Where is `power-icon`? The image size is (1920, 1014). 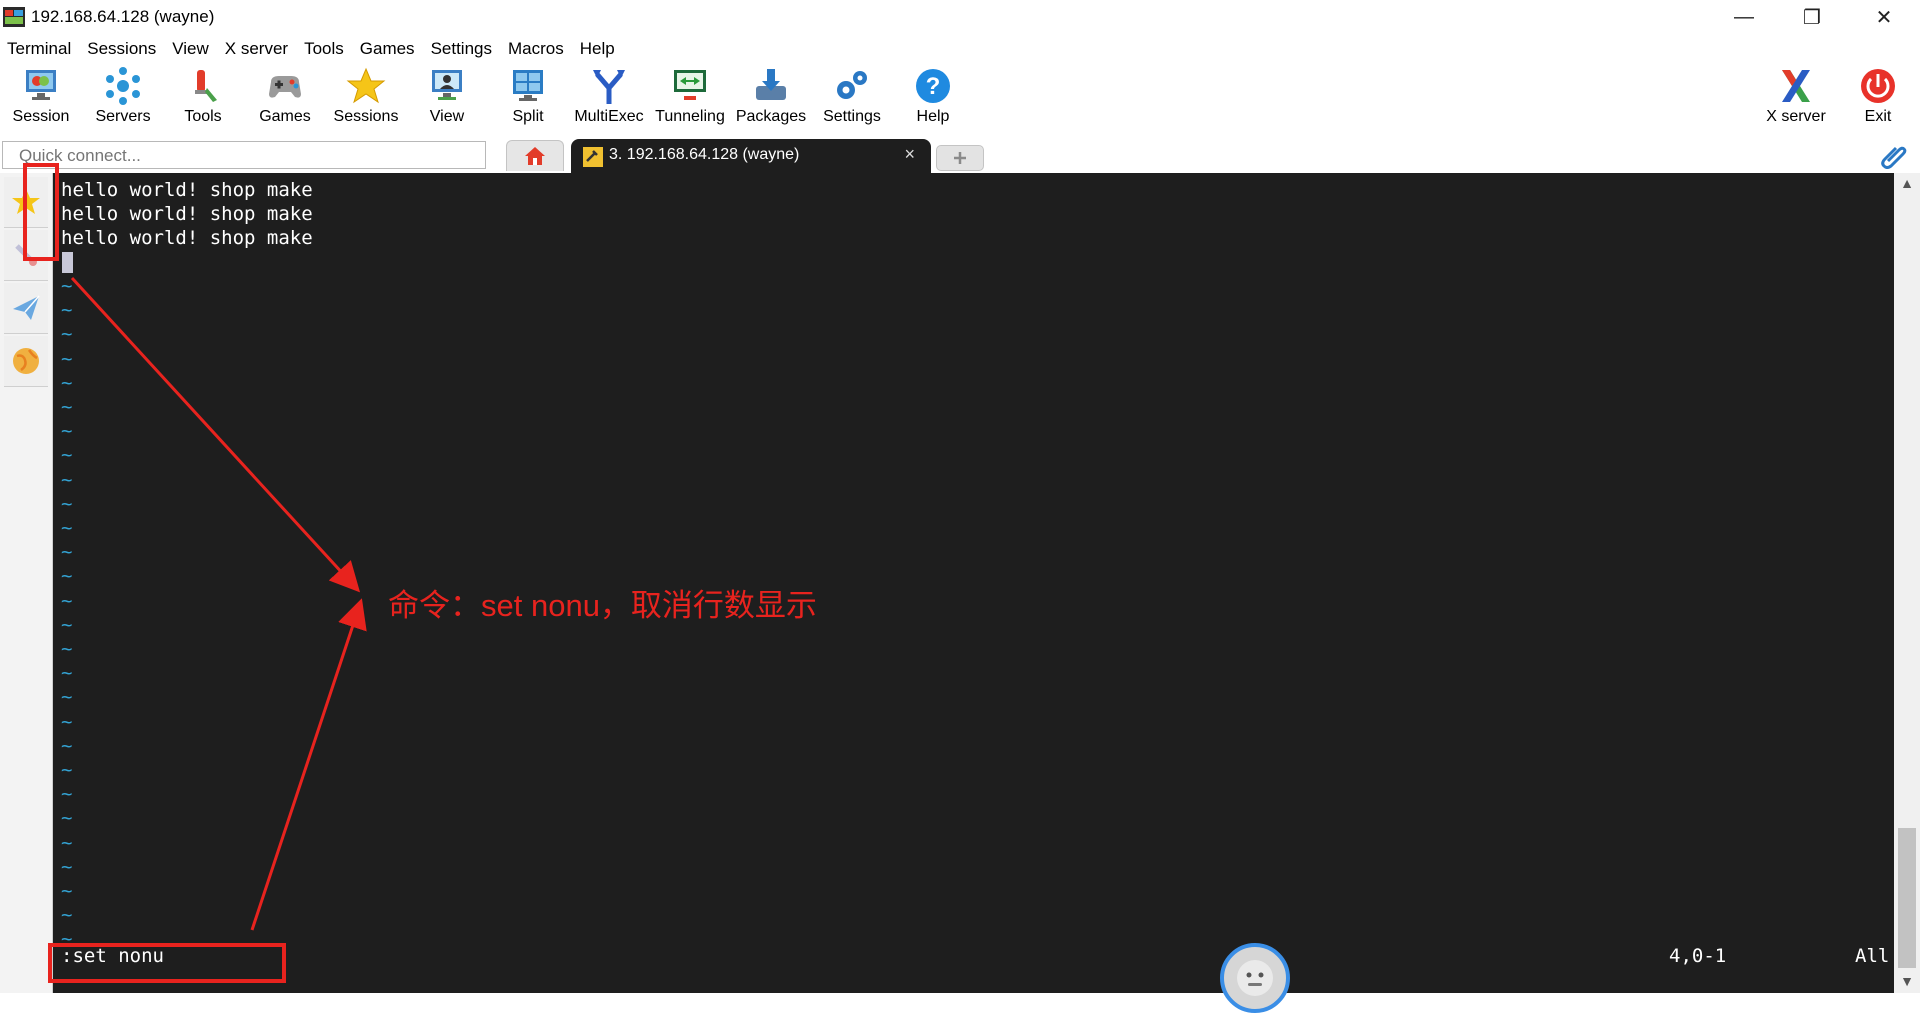
power-icon is located at coordinates (1878, 86).